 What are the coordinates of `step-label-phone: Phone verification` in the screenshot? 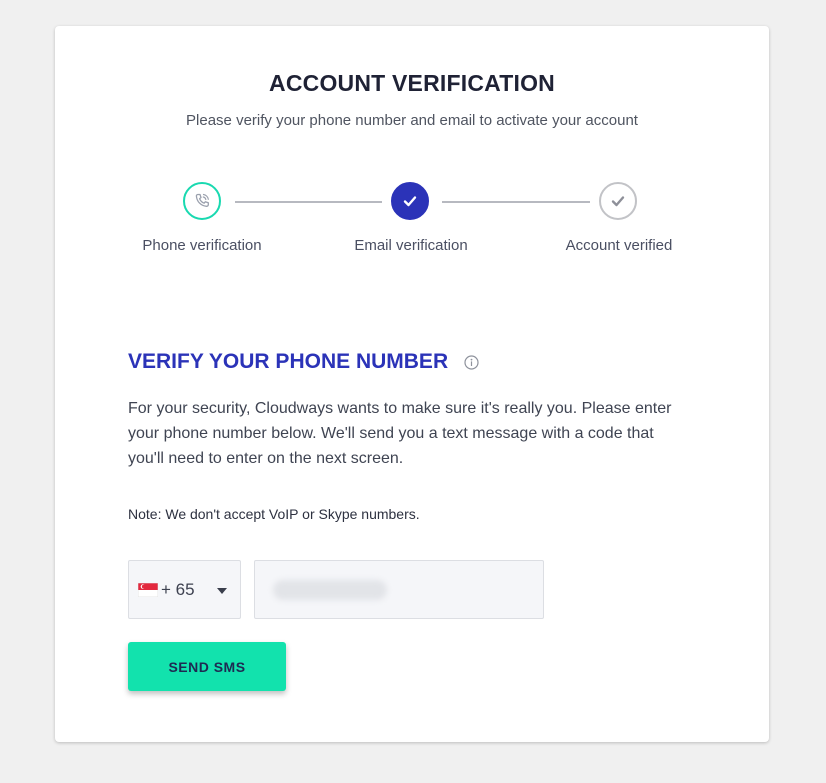 It's located at (202, 245).